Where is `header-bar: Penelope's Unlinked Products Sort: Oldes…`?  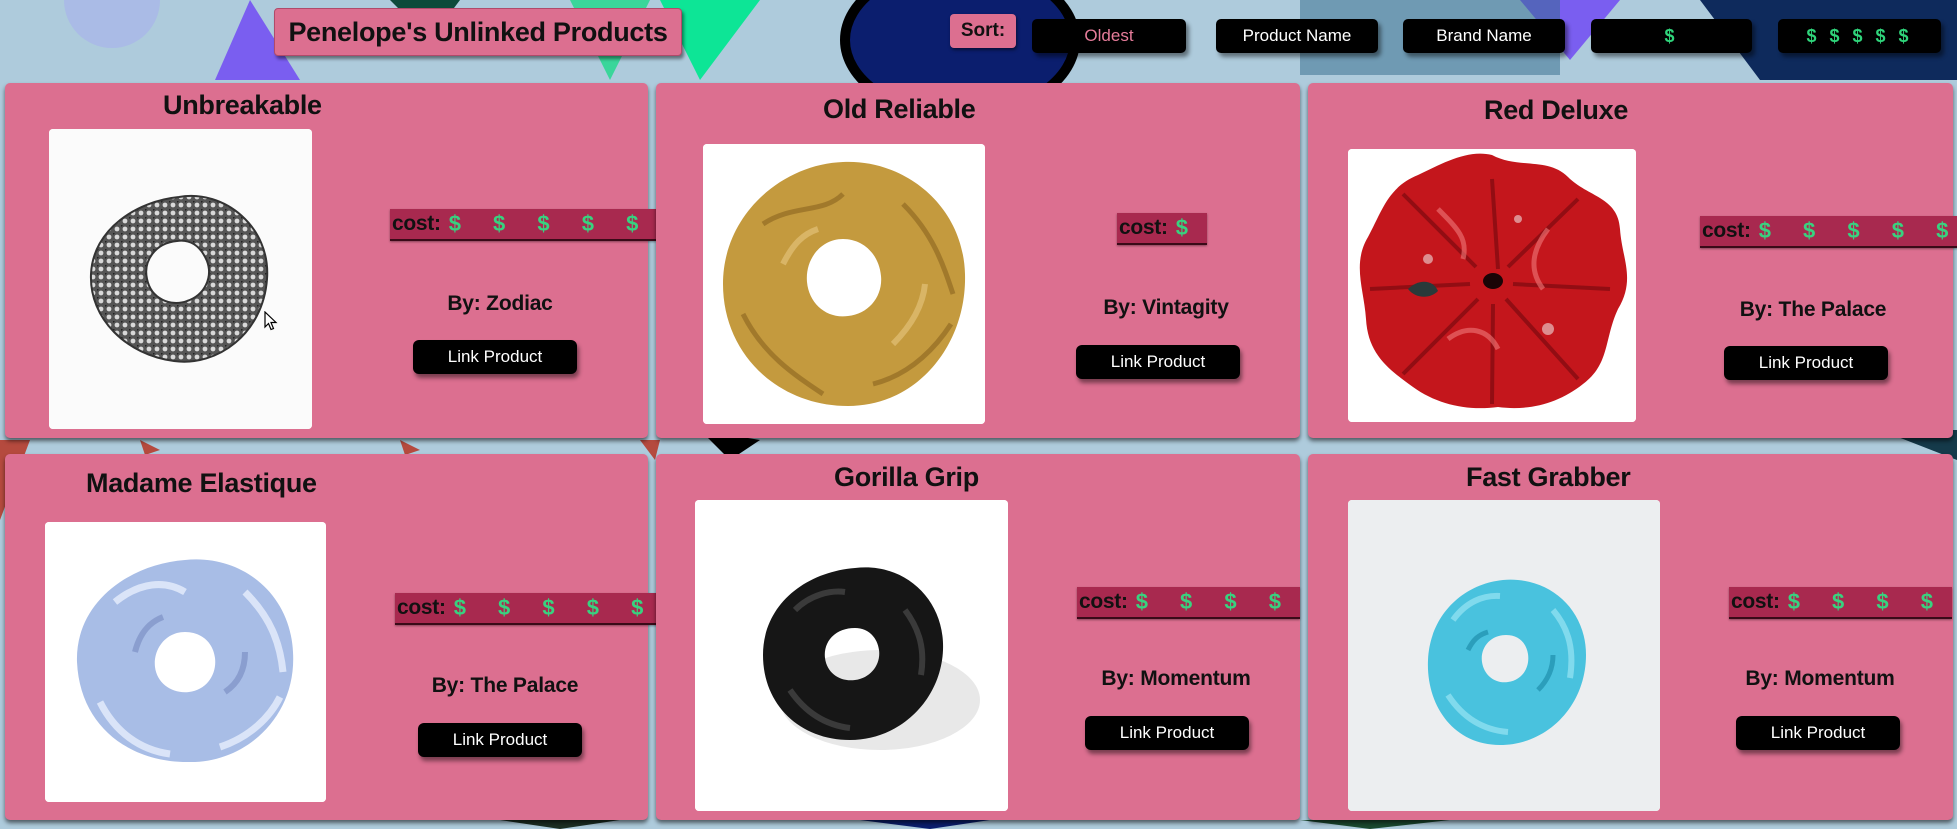
header-bar: Penelope's Unlinked Products Sort: Oldes… is located at coordinates (978, 40).